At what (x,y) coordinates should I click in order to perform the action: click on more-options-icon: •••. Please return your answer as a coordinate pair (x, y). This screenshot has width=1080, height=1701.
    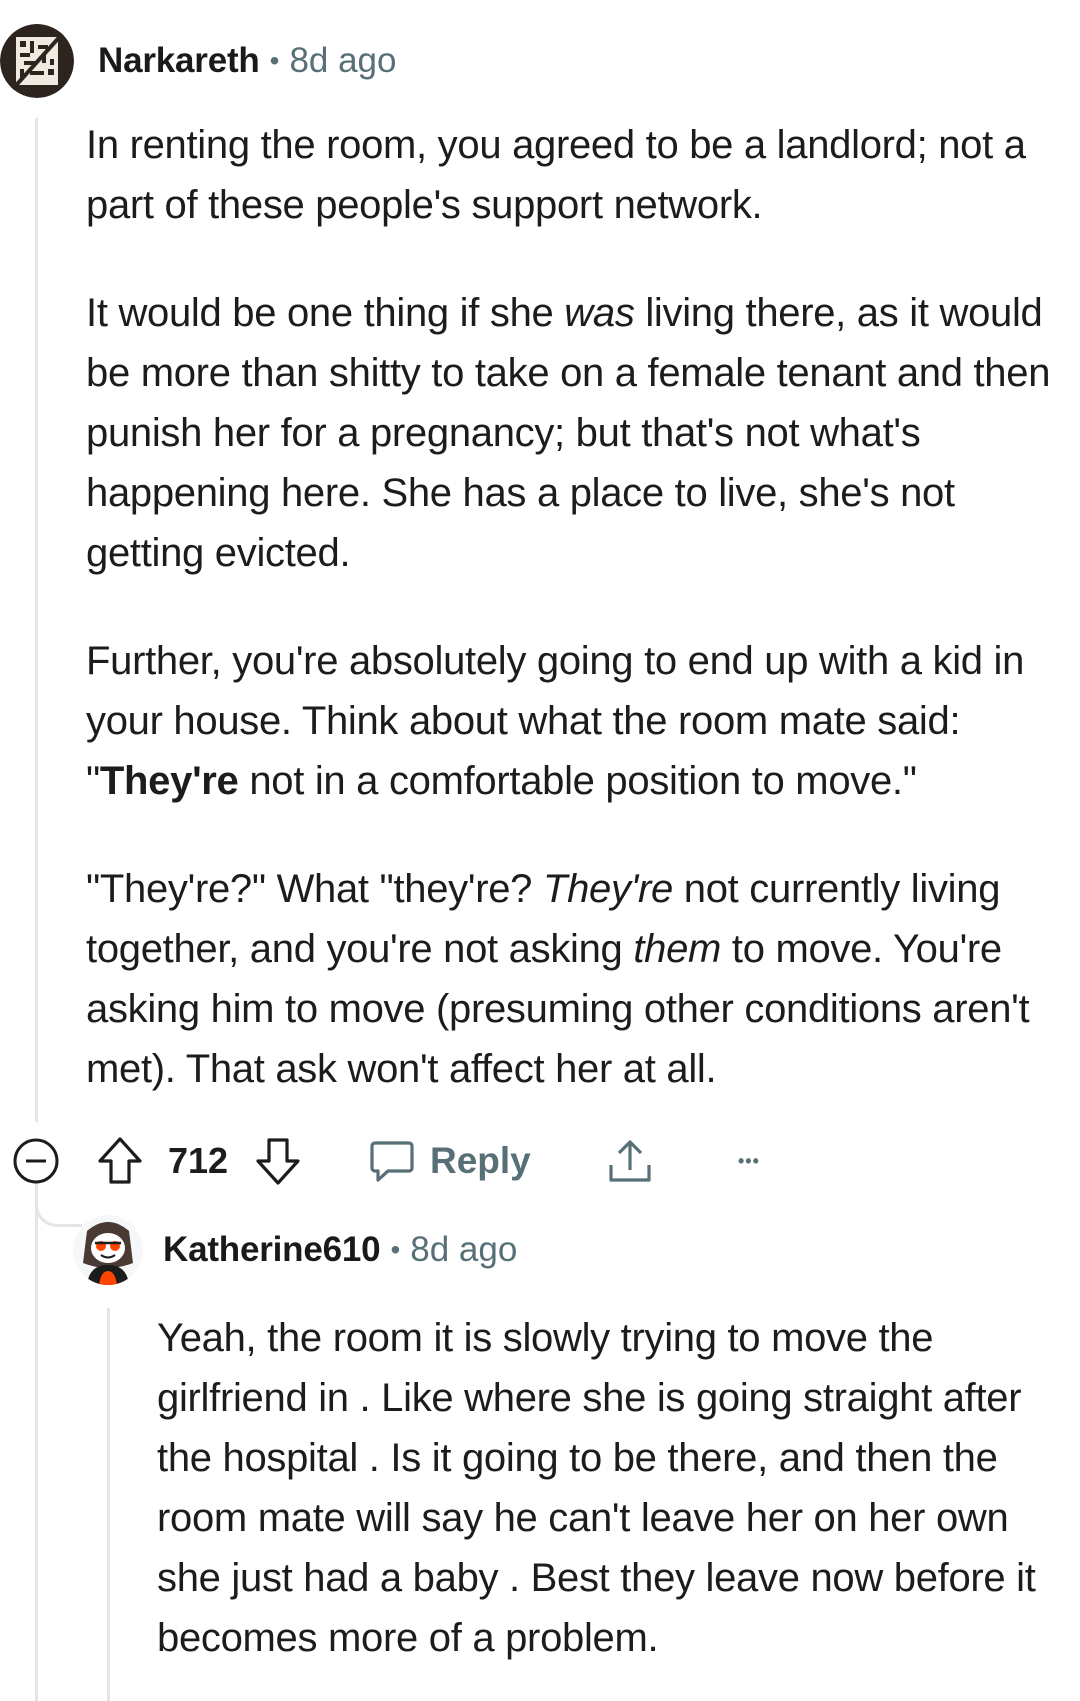
    Looking at the image, I should click on (749, 1160).